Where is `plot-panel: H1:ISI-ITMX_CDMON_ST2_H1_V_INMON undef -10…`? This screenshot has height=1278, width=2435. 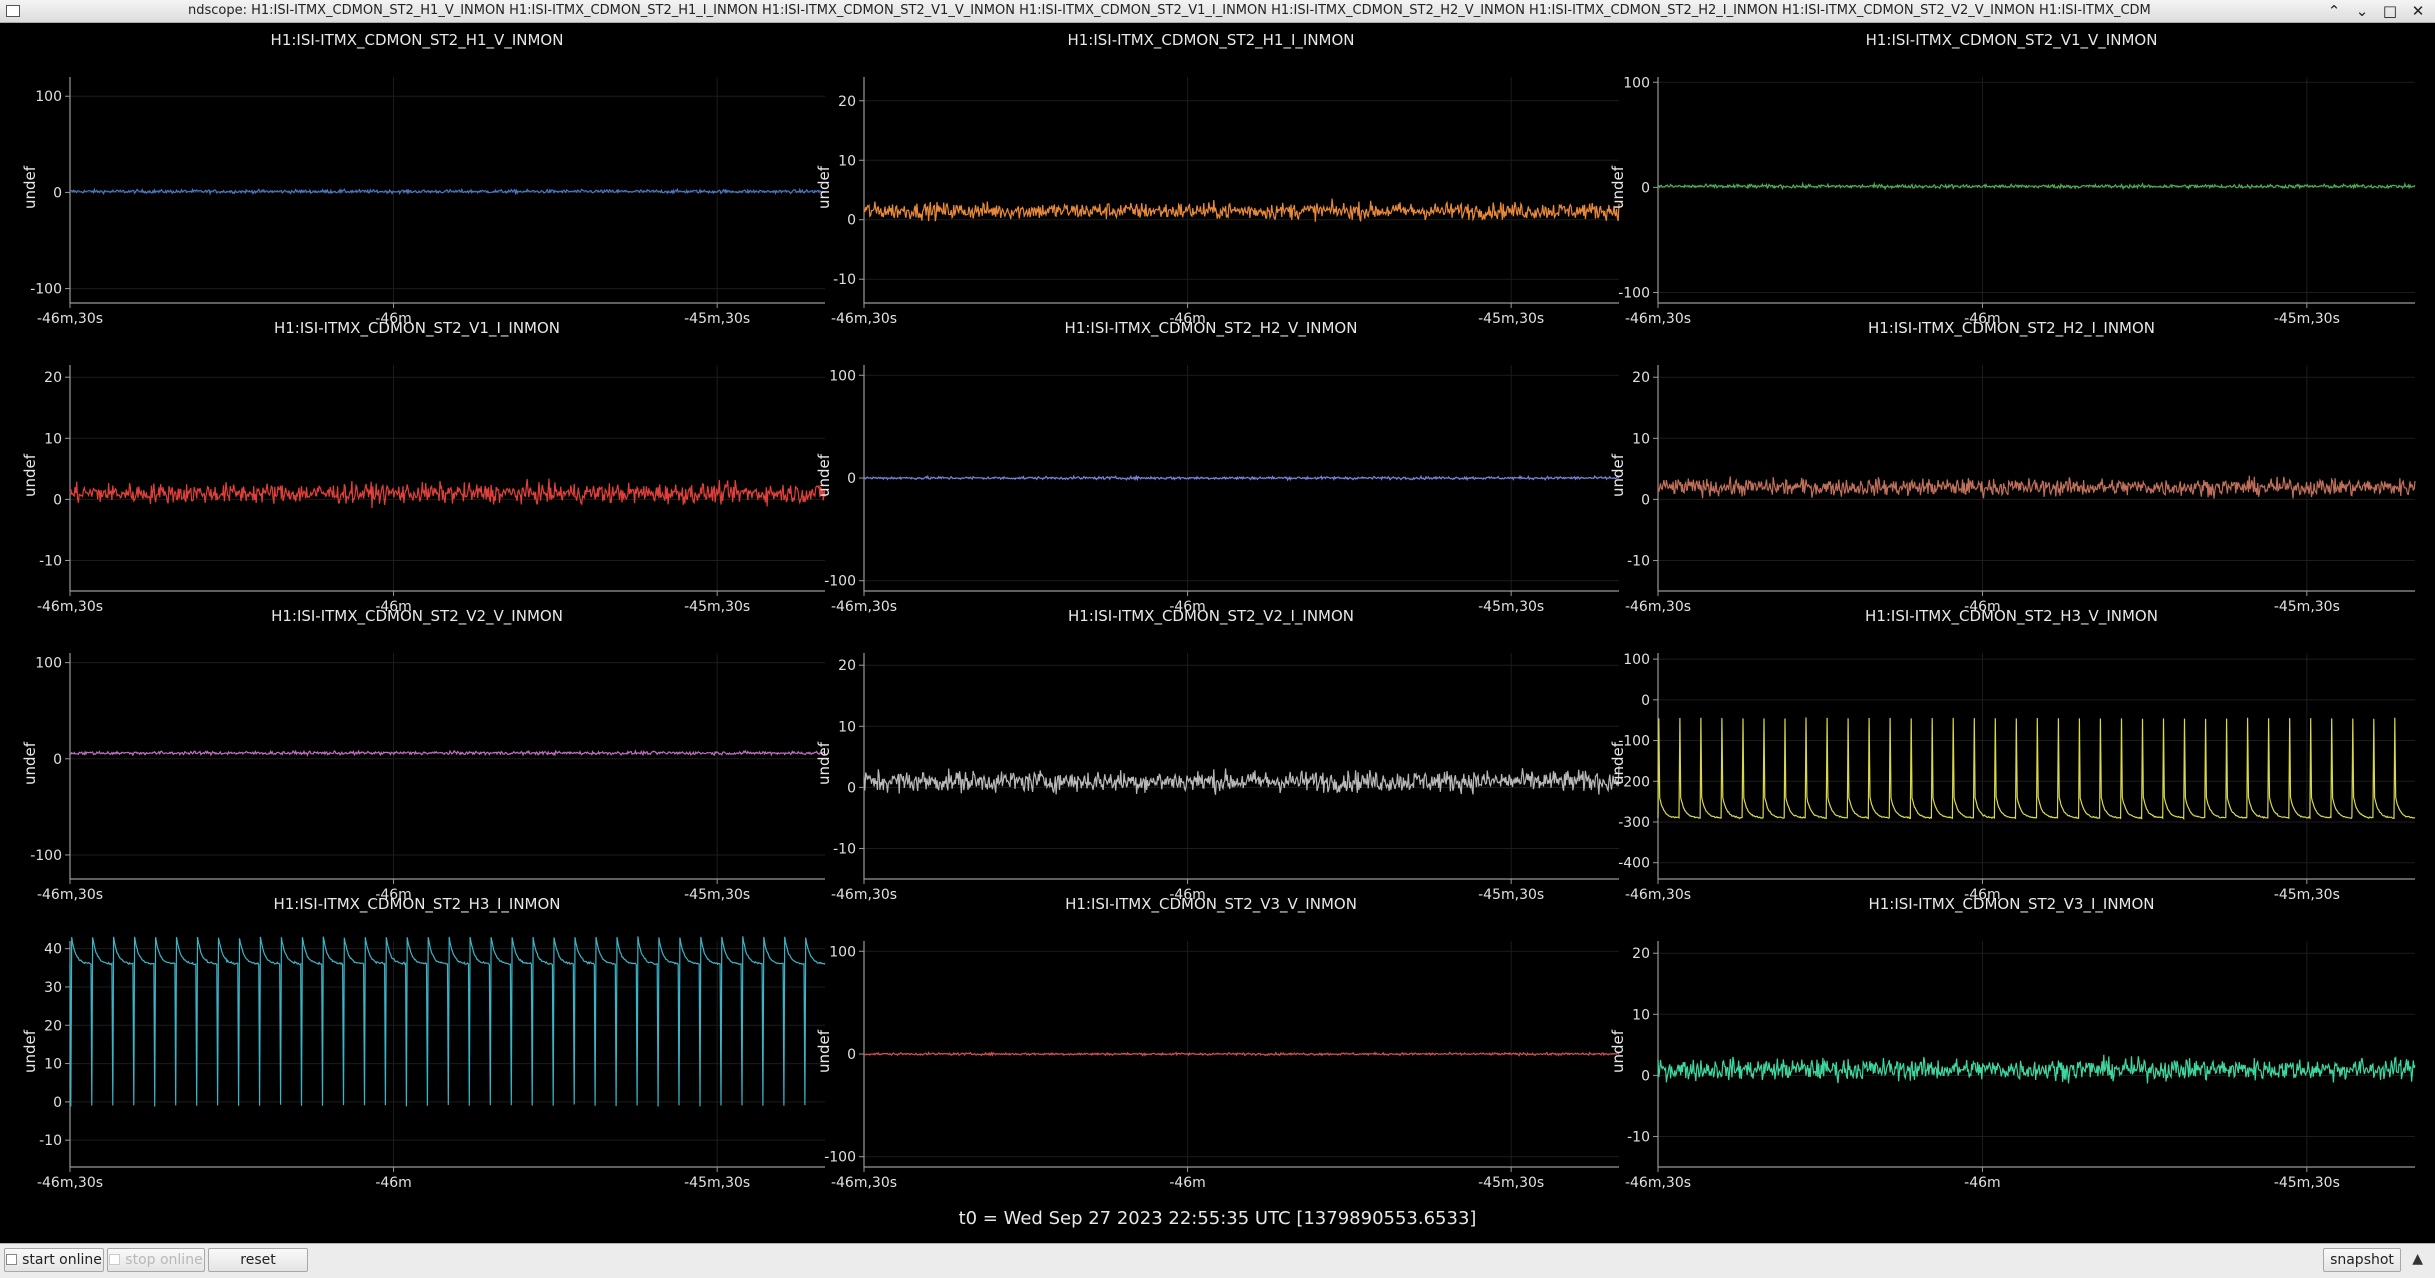 plot-panel: H1:ISI-ITMX_CDMON_ST2_H1_V_INMON undef -10… is located at coordinates (417, 176).